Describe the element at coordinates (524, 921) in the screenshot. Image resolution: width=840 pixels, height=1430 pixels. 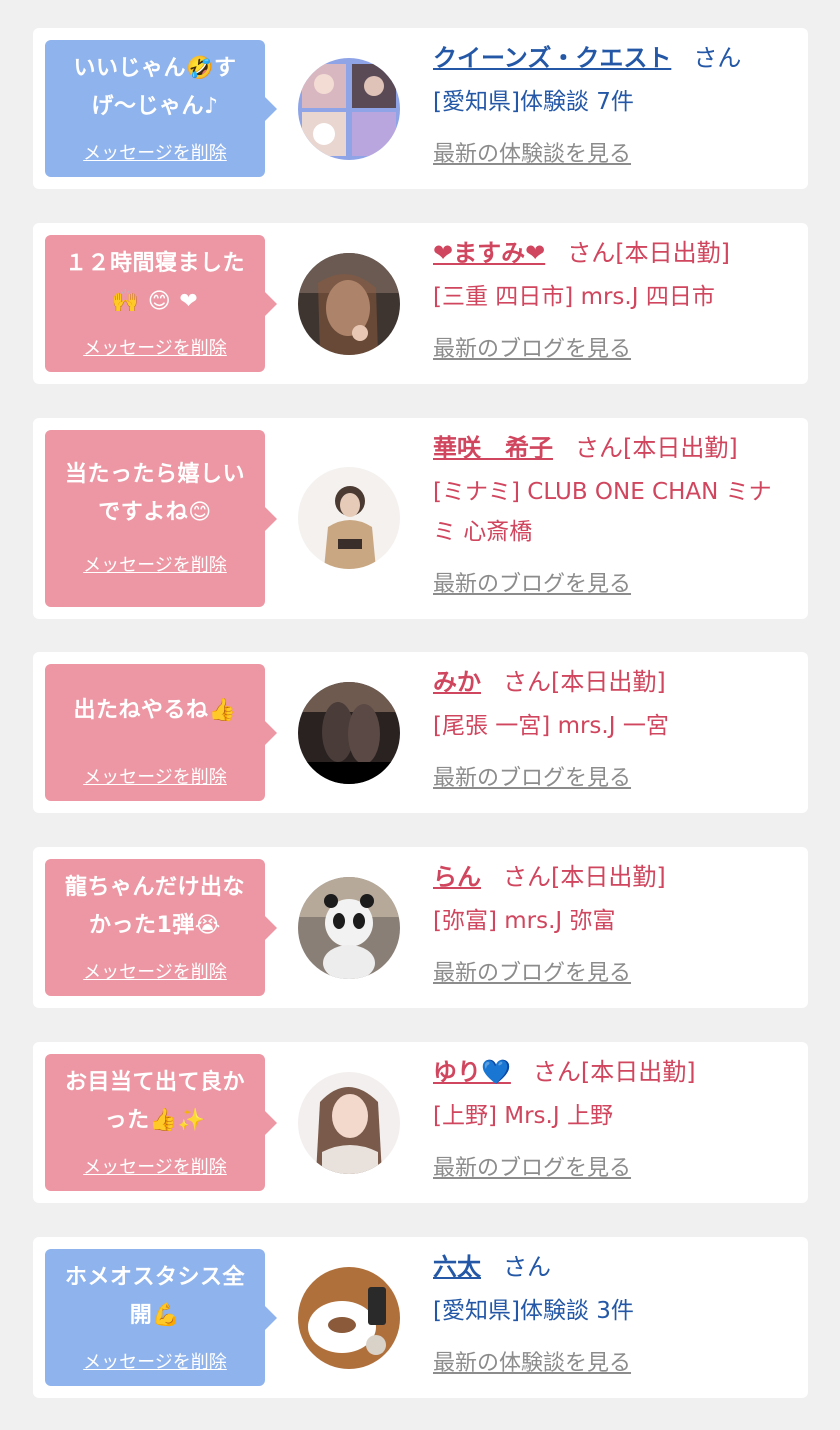
I see `profile-subtitle: [弥富] mrs.J 弥富` at that location.